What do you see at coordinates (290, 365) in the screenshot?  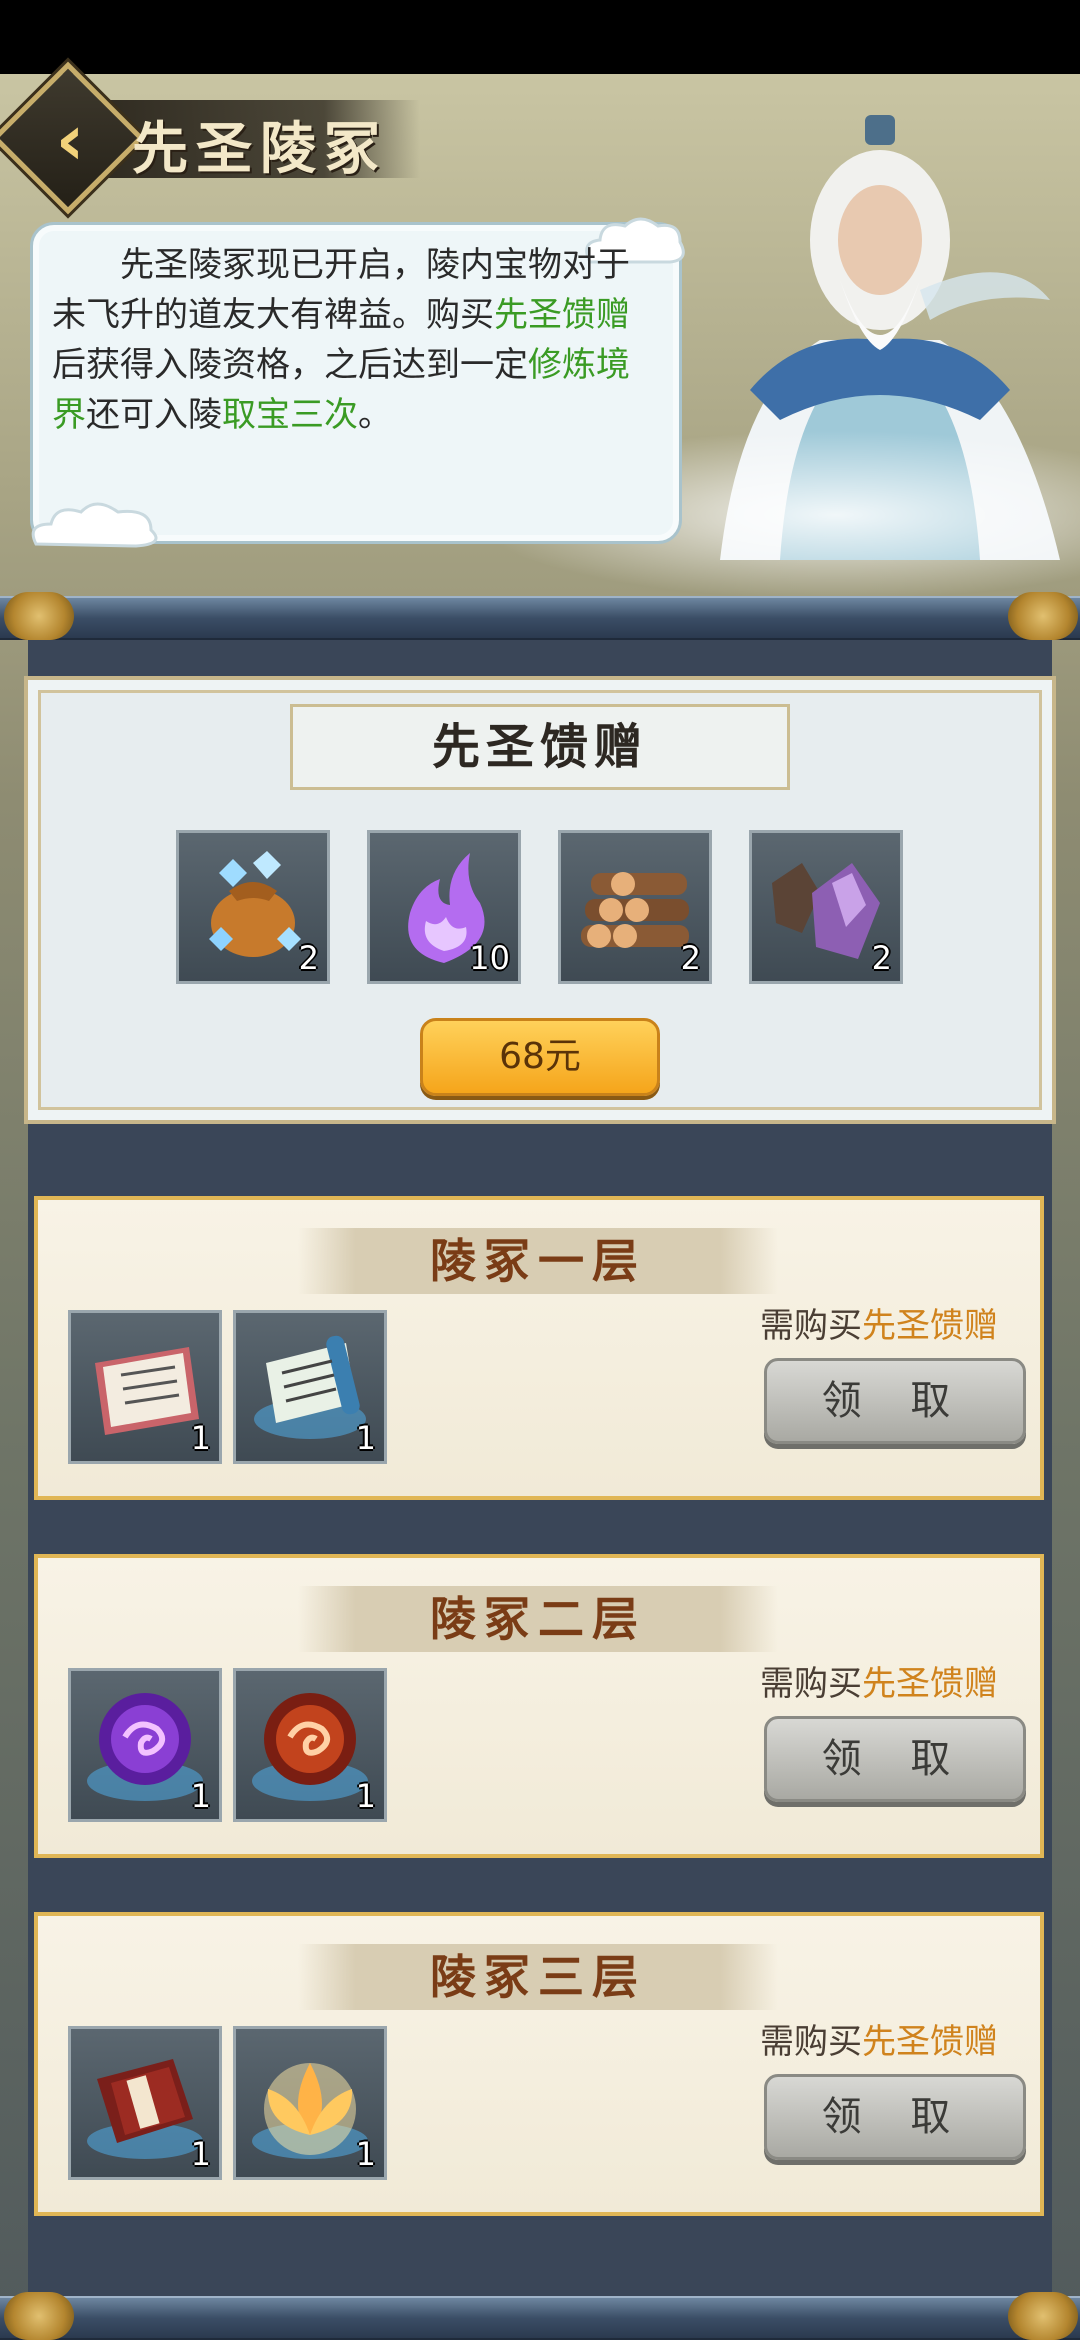 I see `intro-text-part: 后获得入陵资格，之后达到一定` at bounding box center [290, 365].